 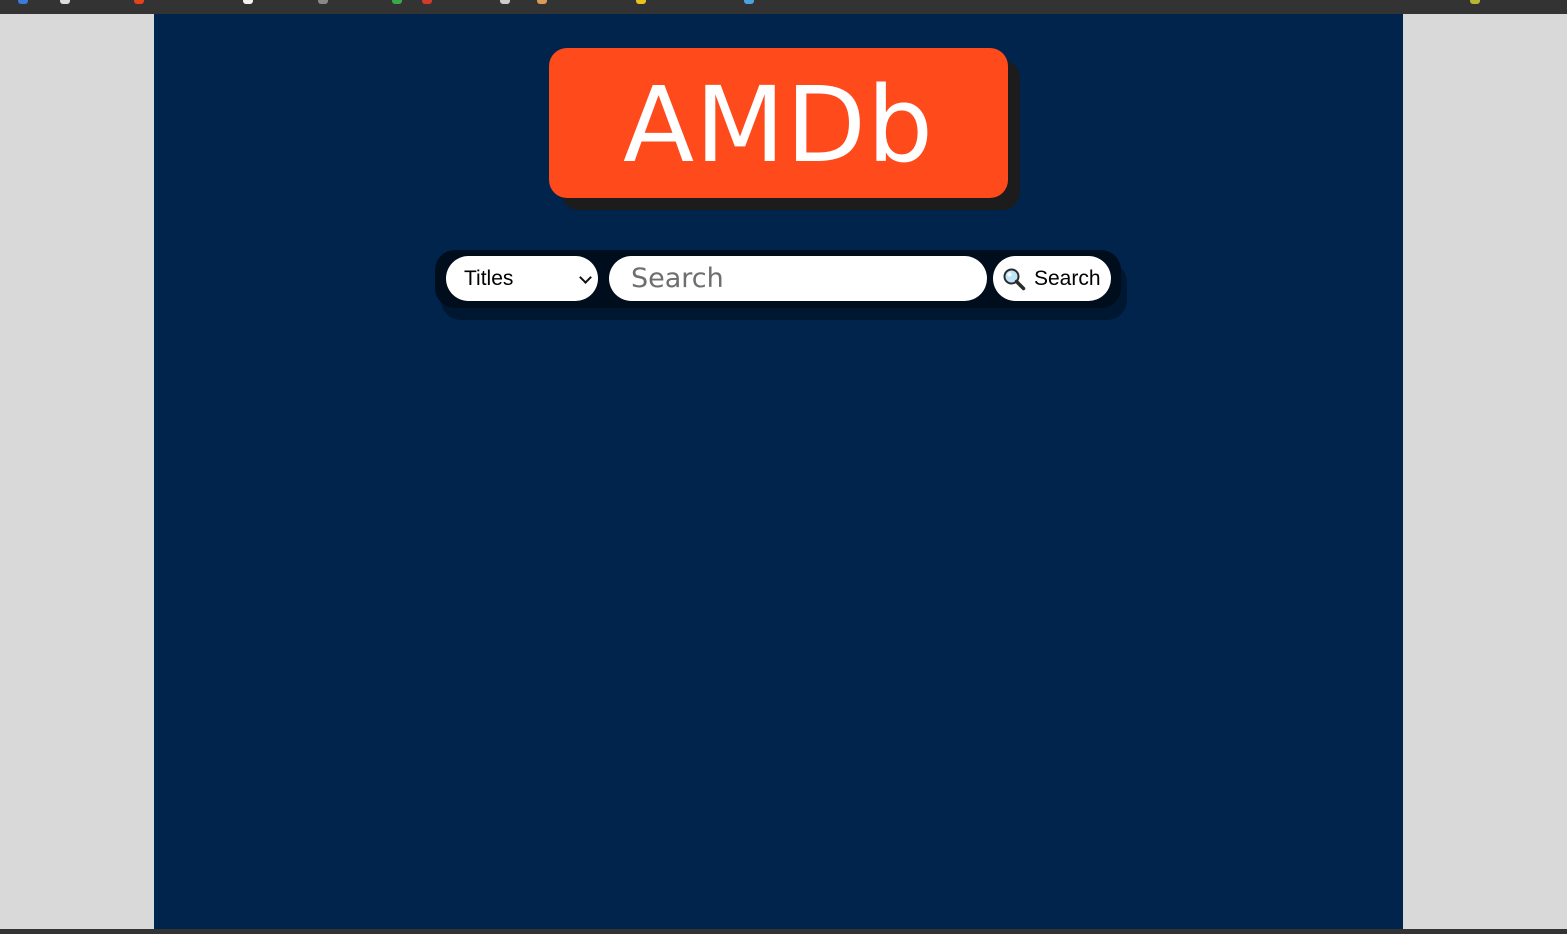 I want to click on search-button: Search, so click(x=1052, y=278).